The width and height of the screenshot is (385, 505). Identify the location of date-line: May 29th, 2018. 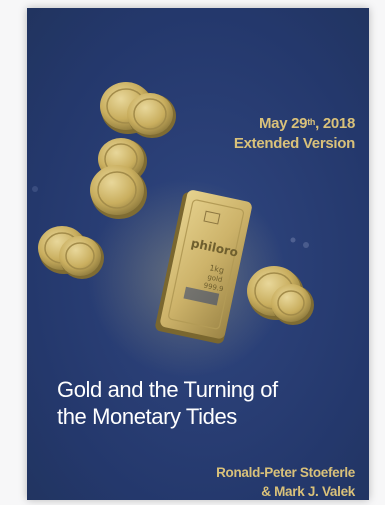
(294, 124).